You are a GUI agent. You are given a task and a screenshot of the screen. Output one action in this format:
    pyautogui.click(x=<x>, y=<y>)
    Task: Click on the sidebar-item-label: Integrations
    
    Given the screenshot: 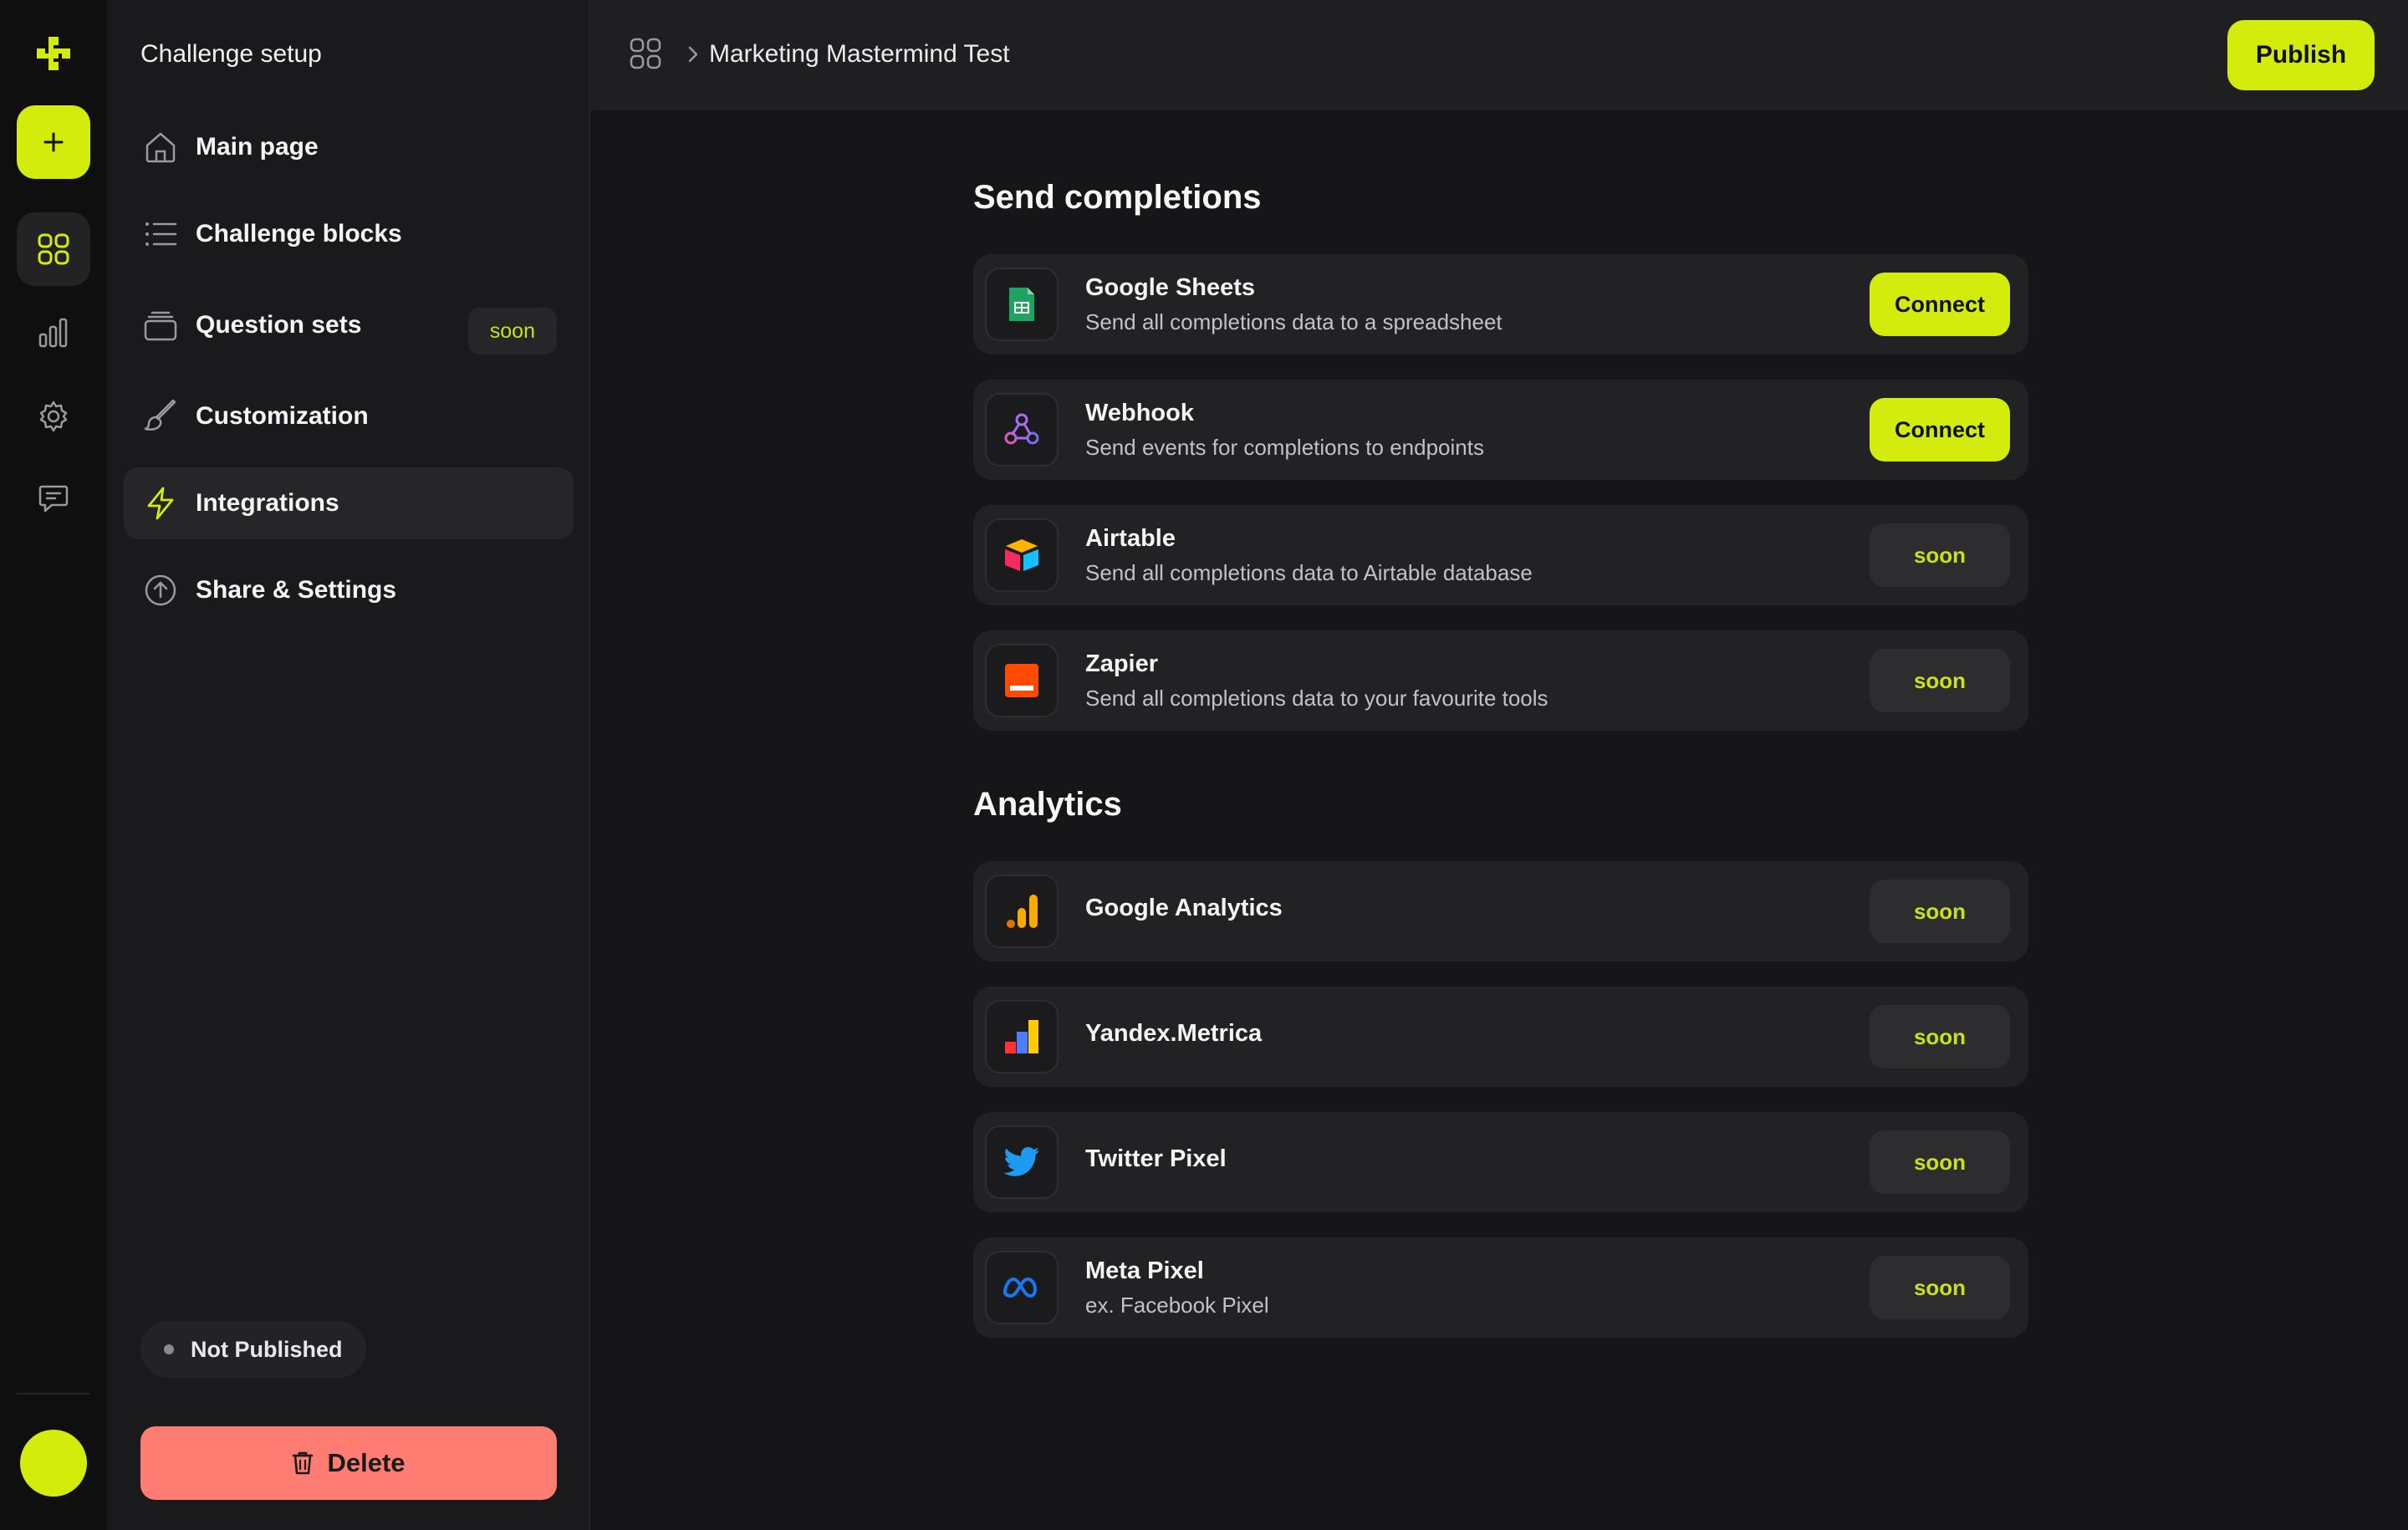 What is the action you would take?
    pyautogui.click(x=267, y=503)
    